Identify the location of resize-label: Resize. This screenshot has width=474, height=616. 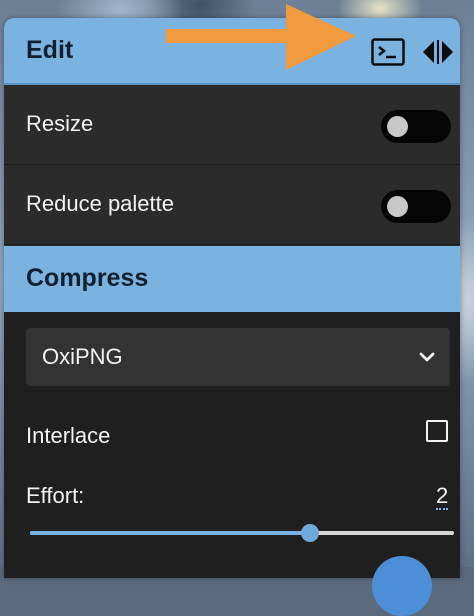
(60, 123).